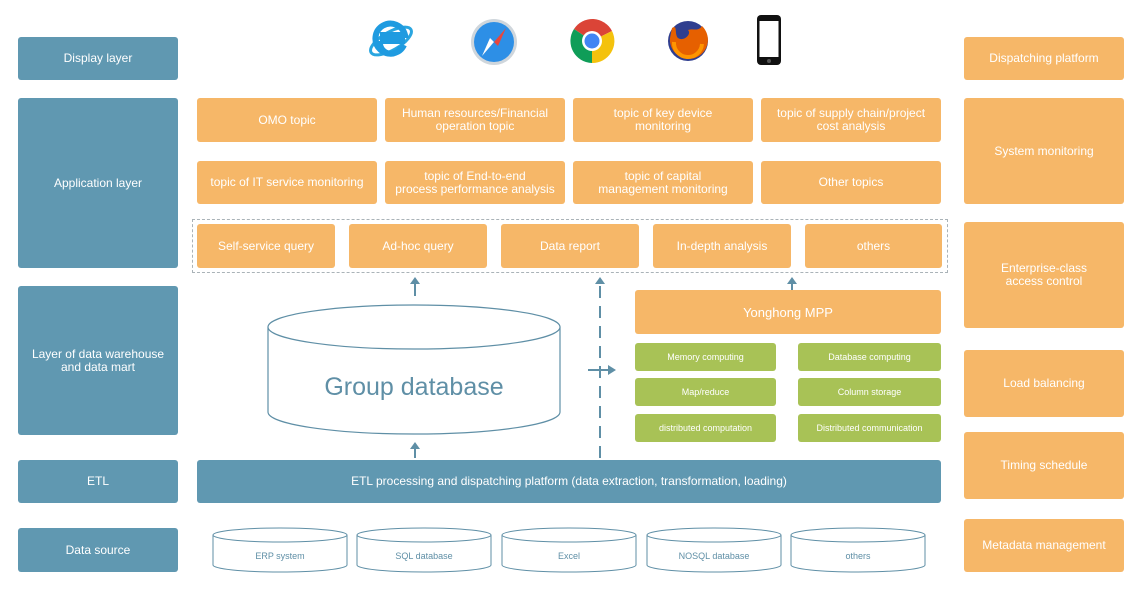 The width and height of the screenshot is (1140, 590). Describe the element at coordinates (705, 357) in the screenshot. I see `mpp-memory-computing: Memory computing` at that location.